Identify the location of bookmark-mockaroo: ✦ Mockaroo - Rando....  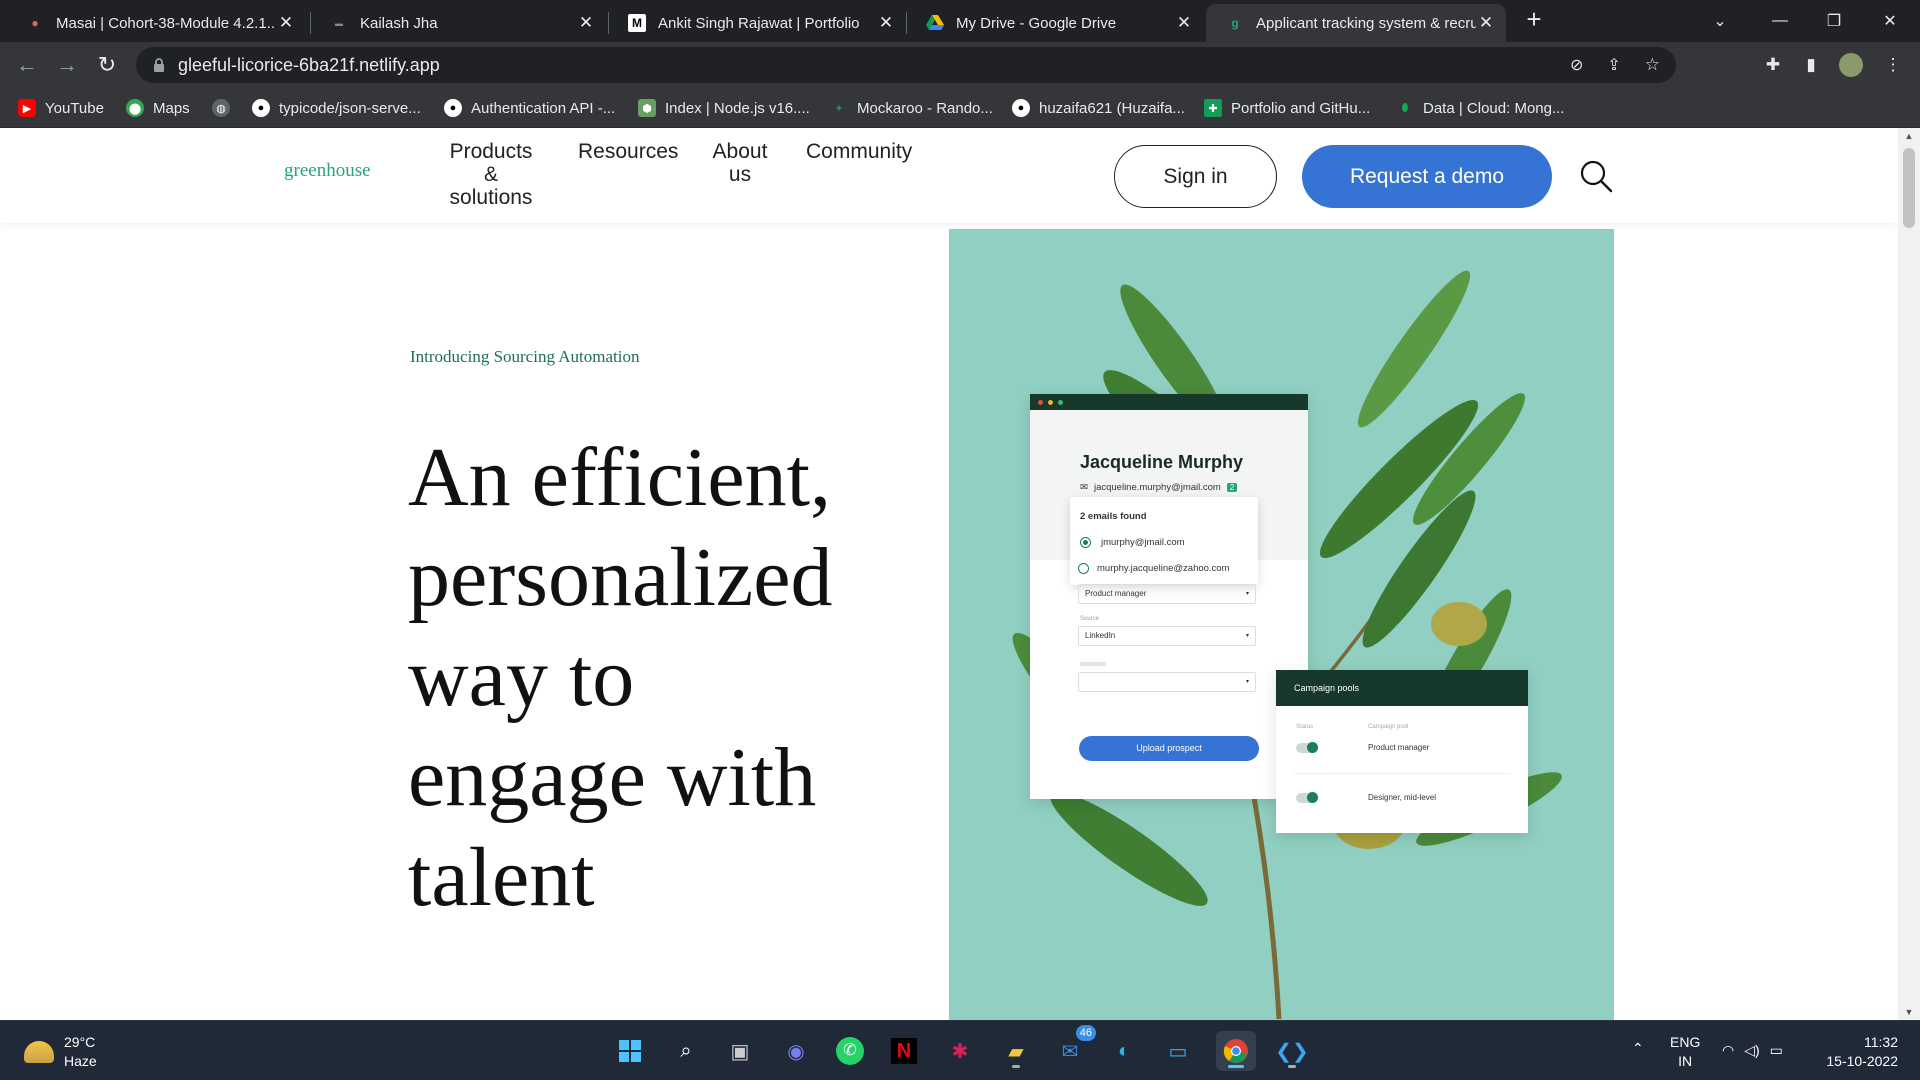
(911, 108).